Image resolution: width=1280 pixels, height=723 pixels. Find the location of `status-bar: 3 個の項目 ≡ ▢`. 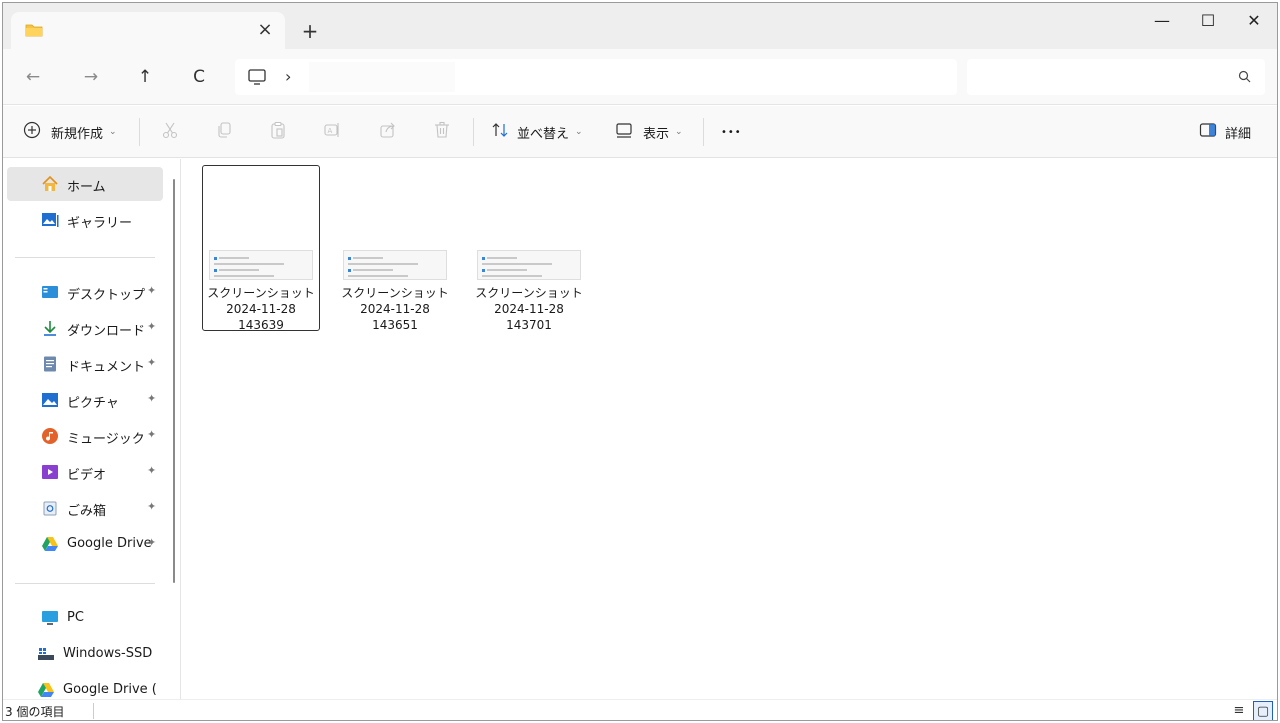

status-bar: 3 個の項目 ≡ ▢ is located at coordinates (640, 709).